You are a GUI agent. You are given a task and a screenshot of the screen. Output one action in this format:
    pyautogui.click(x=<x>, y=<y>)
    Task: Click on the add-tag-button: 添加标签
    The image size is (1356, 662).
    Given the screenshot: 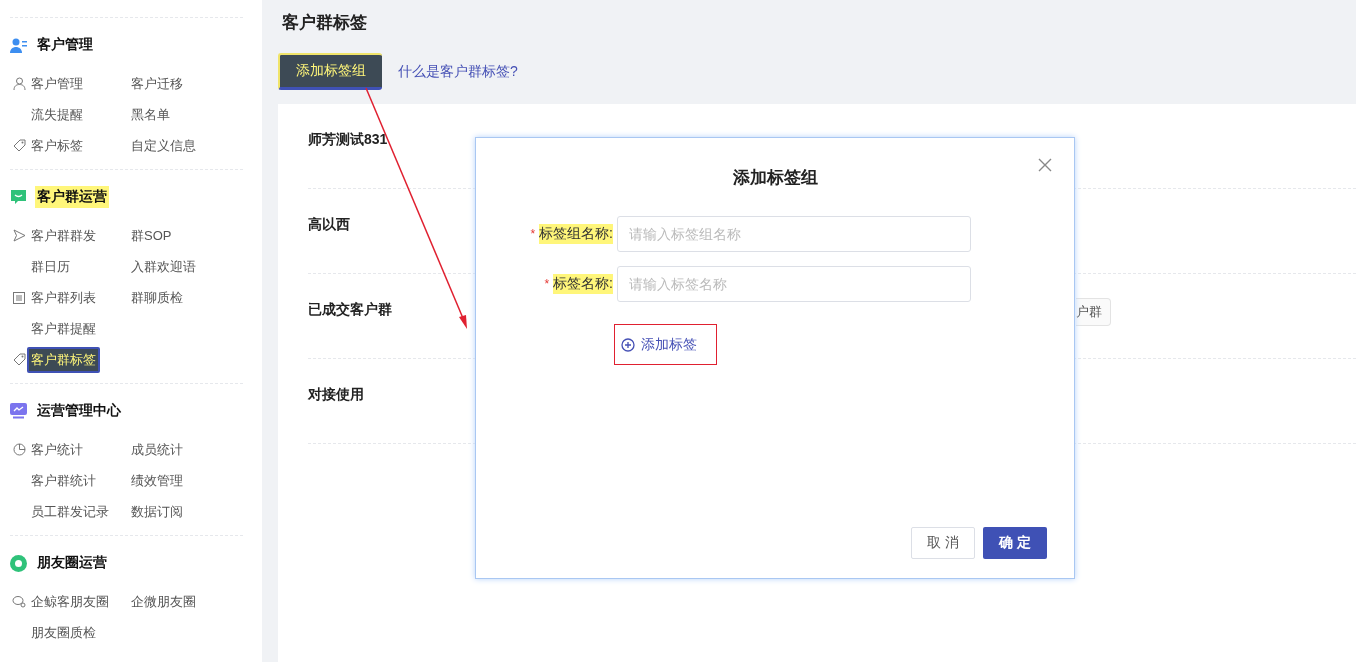 What is the action you would take?
    pyautogui.click(x=665, y=344)
    